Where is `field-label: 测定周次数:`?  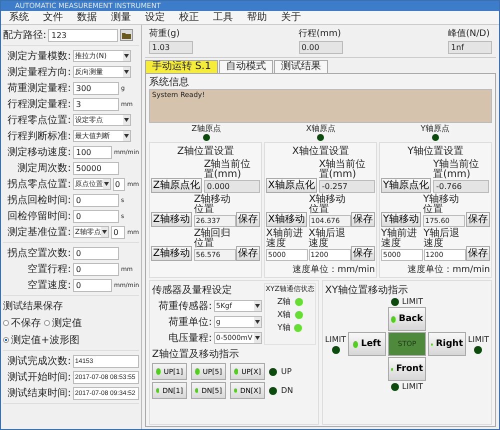 field-label: 测定周次数: is located at coordinates (43, 168).